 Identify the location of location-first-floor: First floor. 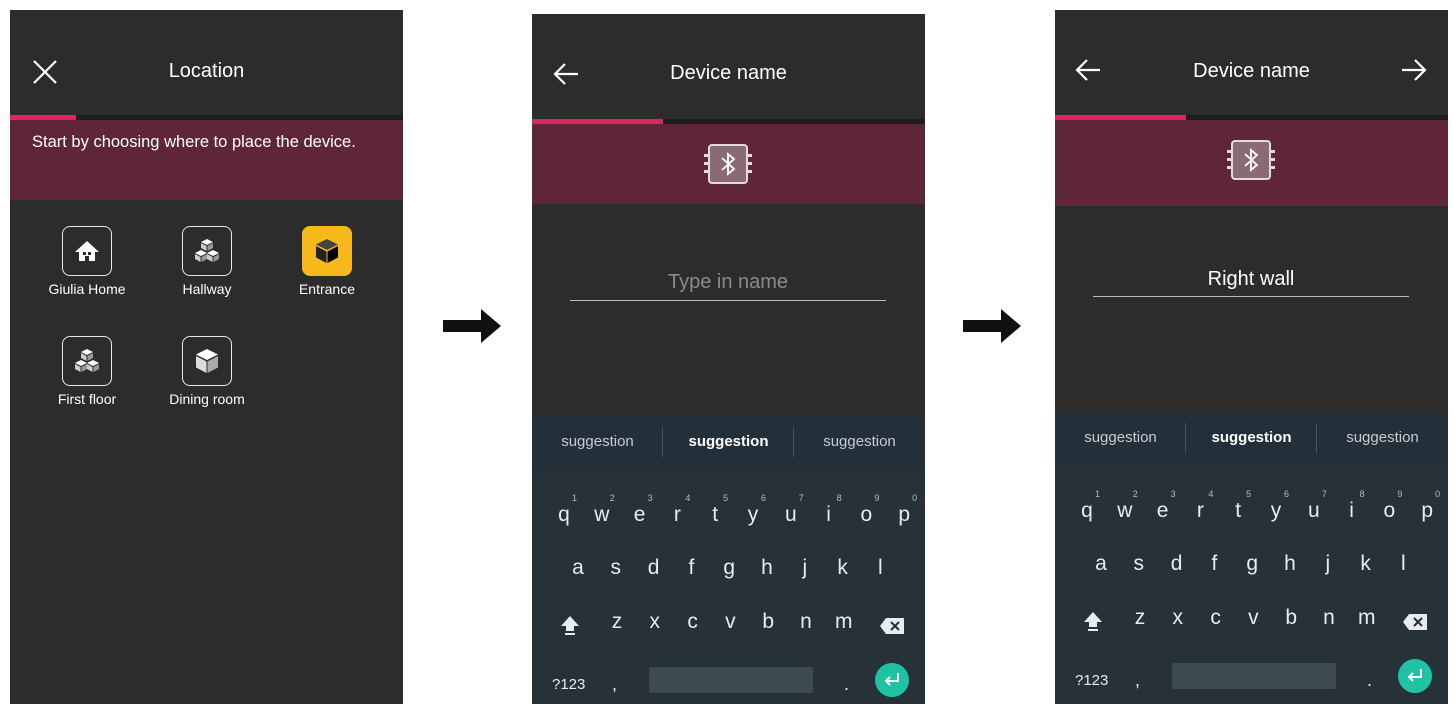
(87, 371).